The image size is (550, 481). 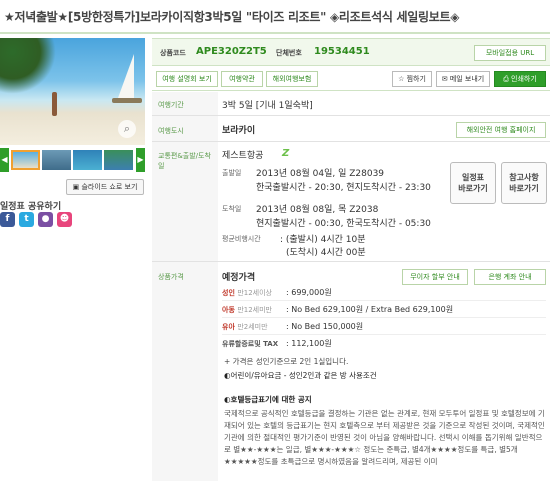 What do you see at coordinates (254, 310) in the screenshot?
I see `price-child-age: 만12세미만` at bounding box center [254, 310].